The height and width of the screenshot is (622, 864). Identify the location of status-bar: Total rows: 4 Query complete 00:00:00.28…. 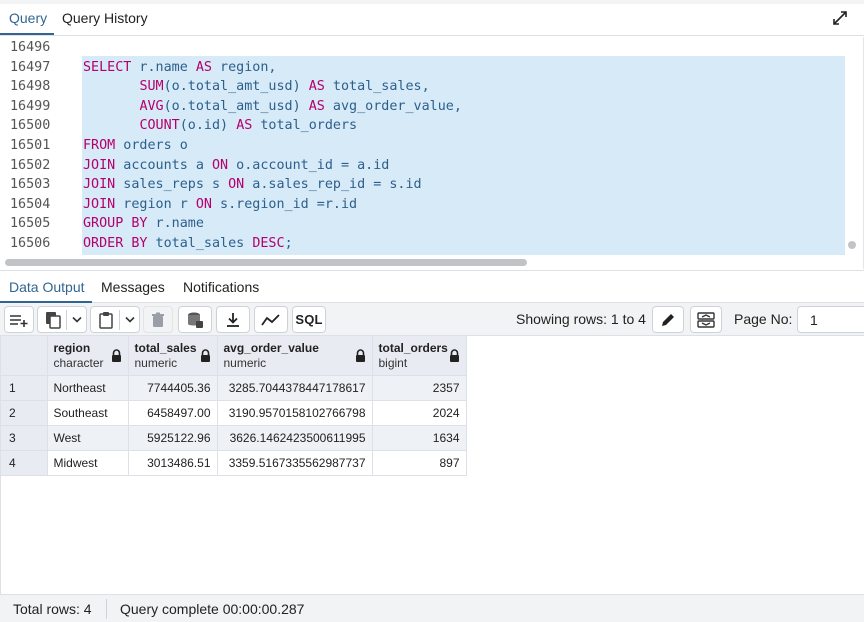
(432, 608).